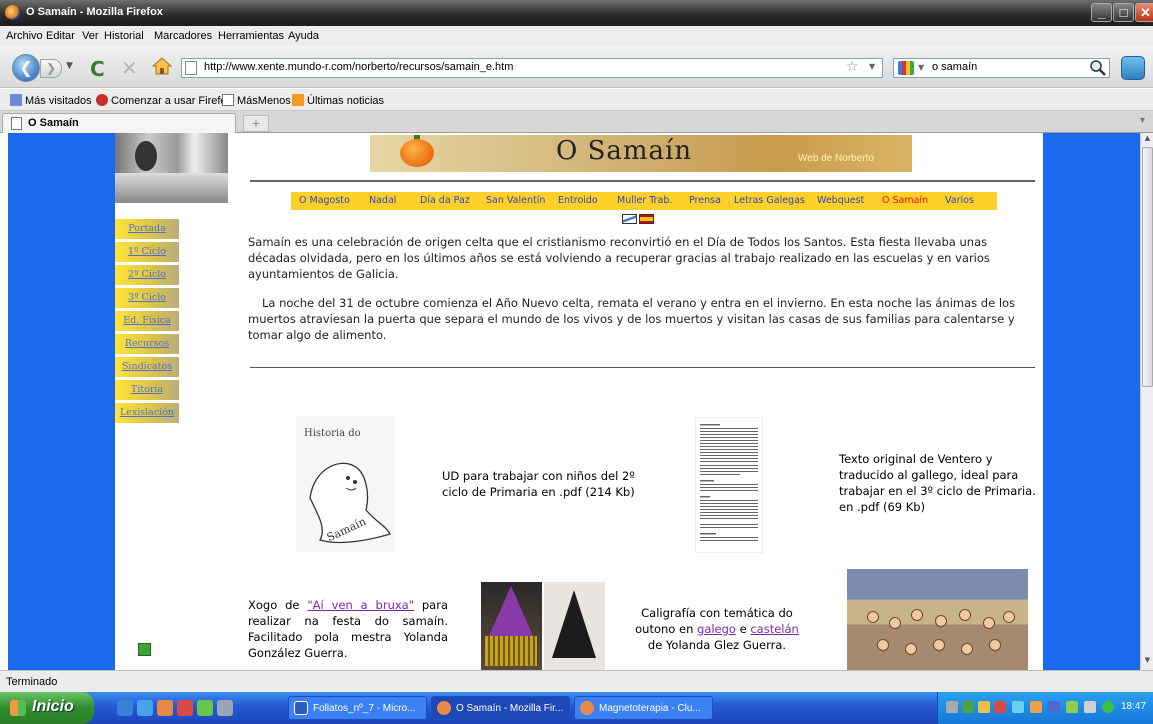 The width and height of the screenshot is (1153, 724). Describe the element at coordinates (574, 626) in the screenshot. I see `black-hat-photo` at that location.